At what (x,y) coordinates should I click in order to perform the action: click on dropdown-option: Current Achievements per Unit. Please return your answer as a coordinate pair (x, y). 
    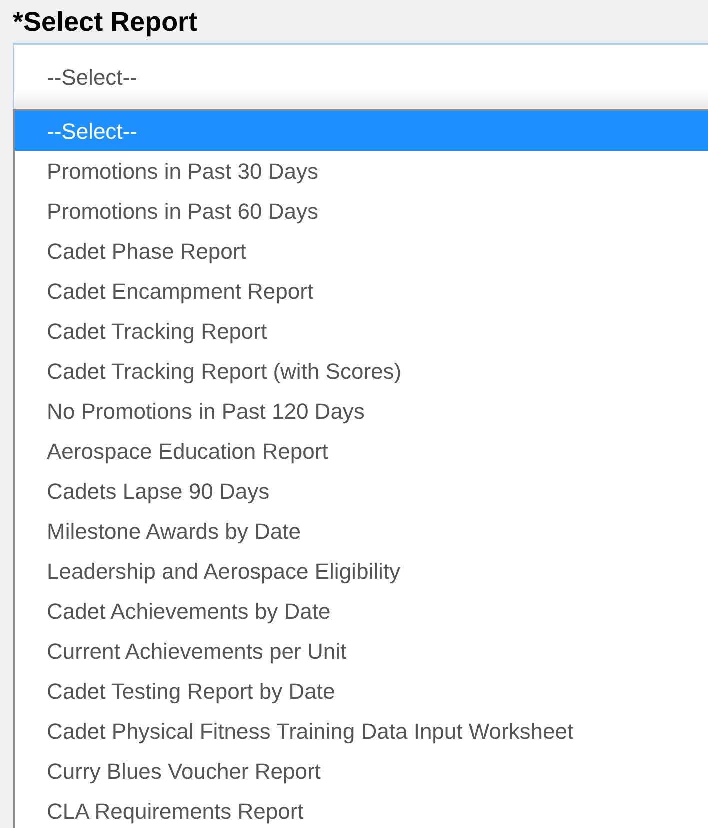
    Looking at the image, I should click on (361, 651).